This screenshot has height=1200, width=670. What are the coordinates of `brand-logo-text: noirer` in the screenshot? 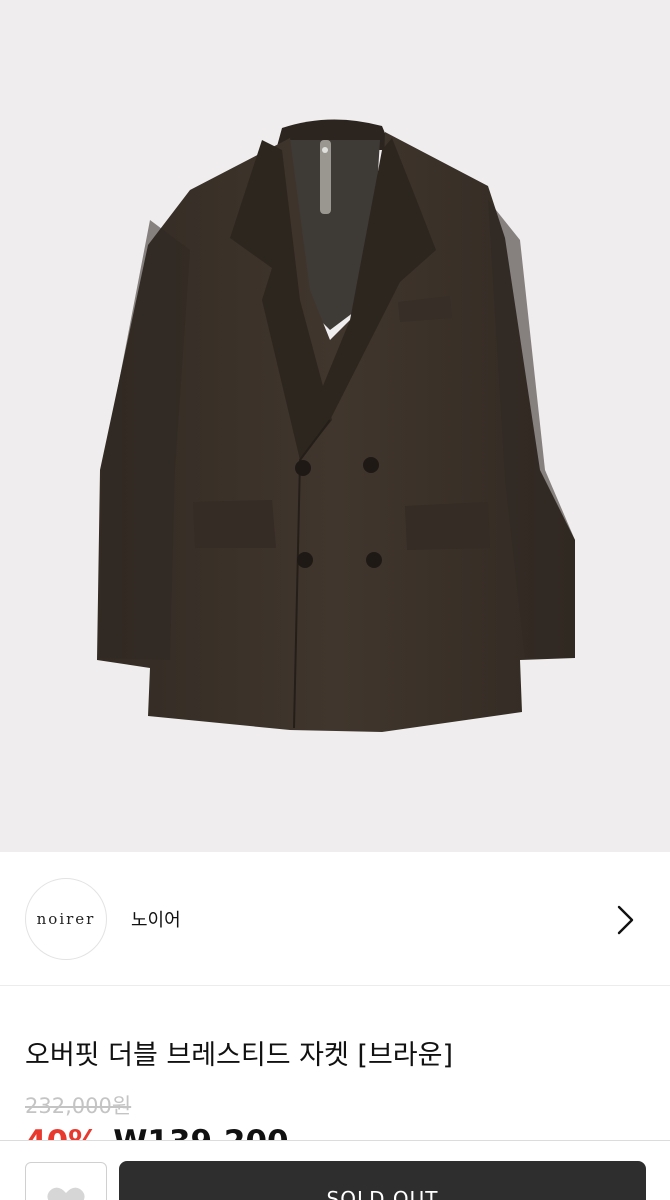 It's located at (66, 919).